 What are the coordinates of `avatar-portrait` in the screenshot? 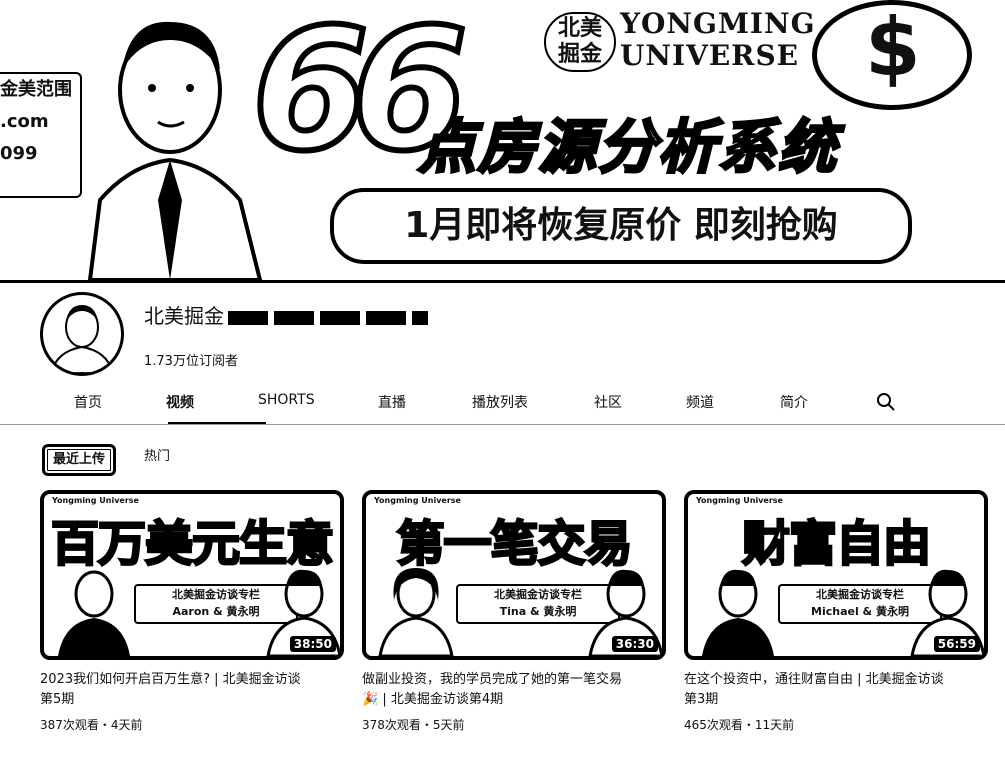 It's located at (82, 339).